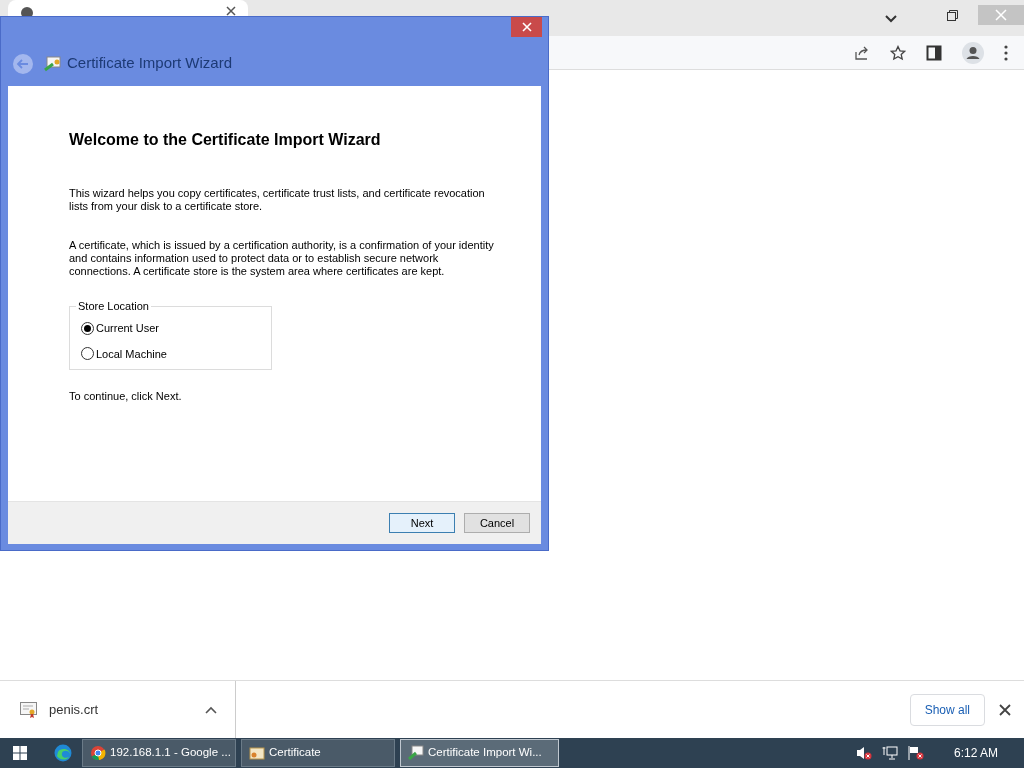  What do you see at coordinates (295, 753) in the screenshot?
I see `taskbar-label: Certificate` at bounding box center [295, 753].